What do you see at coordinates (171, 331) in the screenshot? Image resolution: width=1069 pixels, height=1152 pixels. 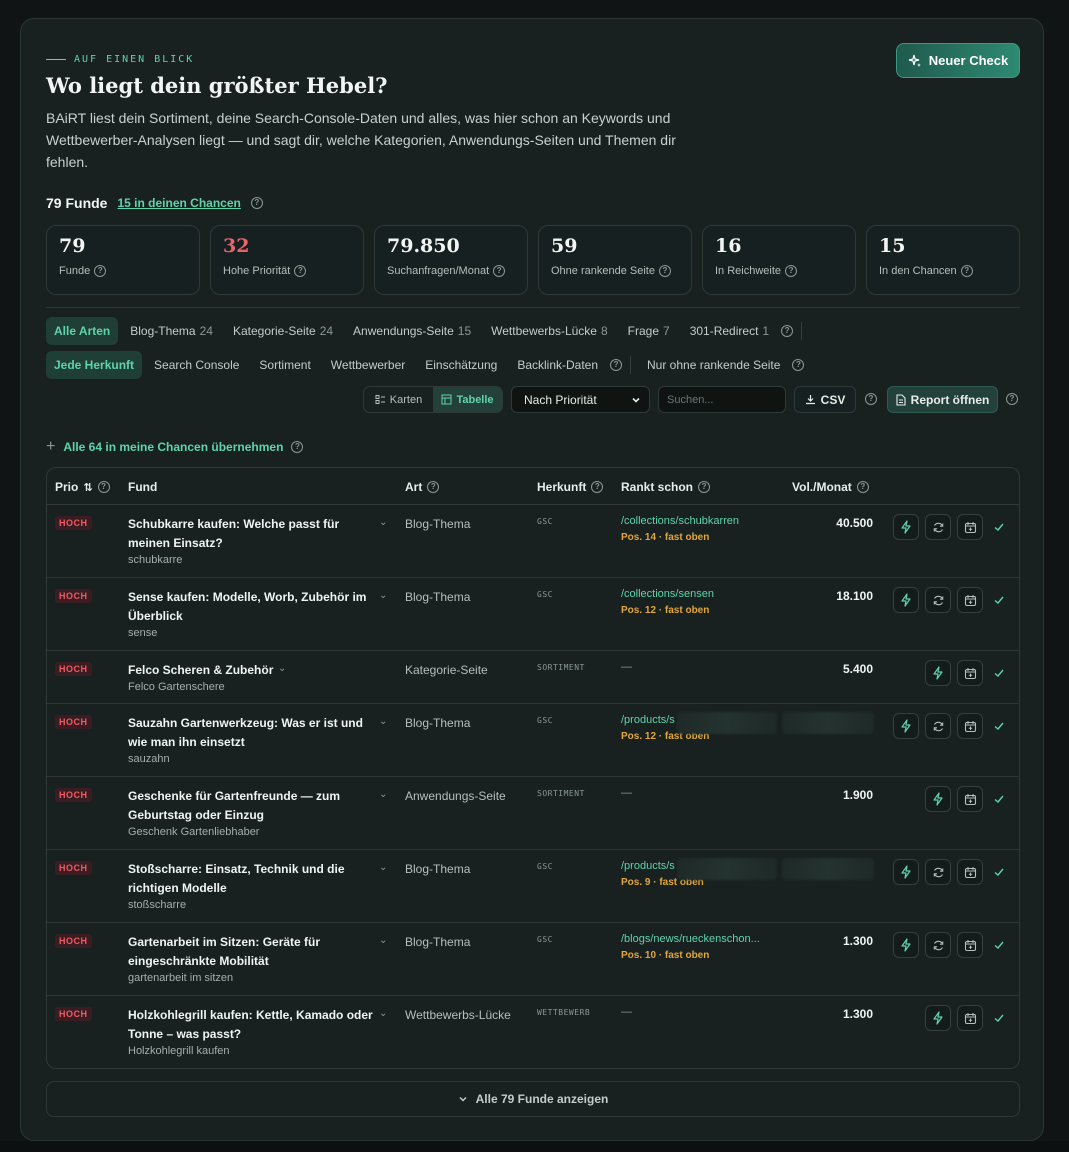 I see `filter-type-blog: Blog-Thema 24` at bounding box center [171, 331].